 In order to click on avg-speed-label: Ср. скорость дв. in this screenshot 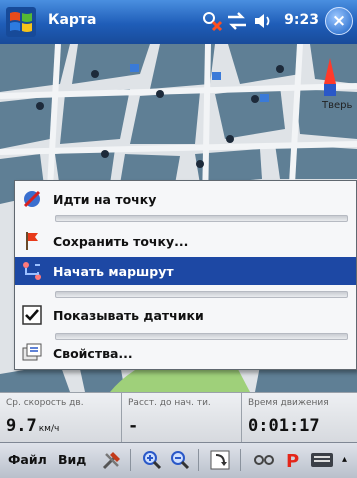, I will do `click(45, 403)`.